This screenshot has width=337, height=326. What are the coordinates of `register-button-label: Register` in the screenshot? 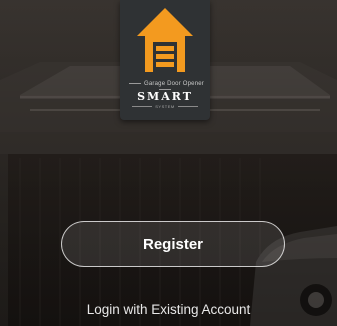 It's located at (173, 244).